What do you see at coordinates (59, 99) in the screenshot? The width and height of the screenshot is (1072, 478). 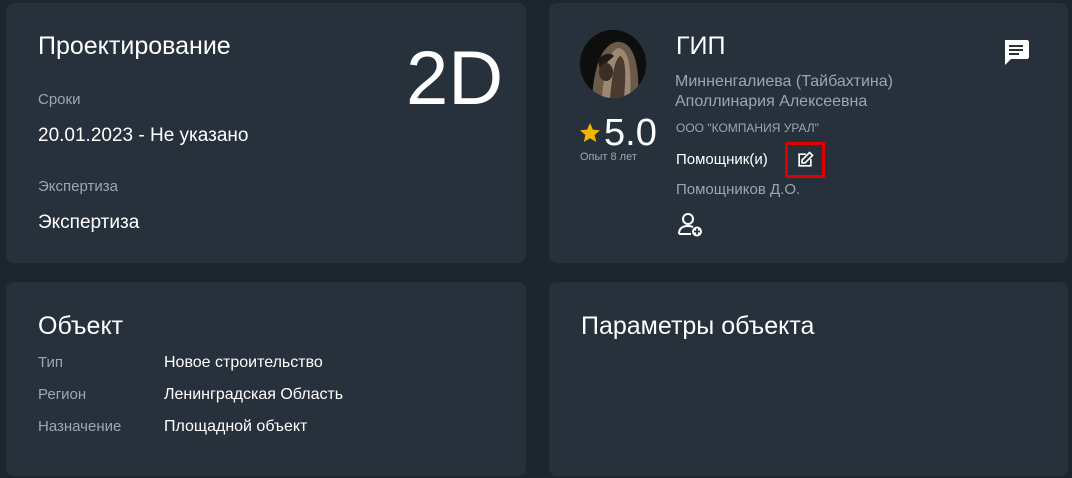 I see `deadline-label: Сроки` at bounding box center [59, 99].